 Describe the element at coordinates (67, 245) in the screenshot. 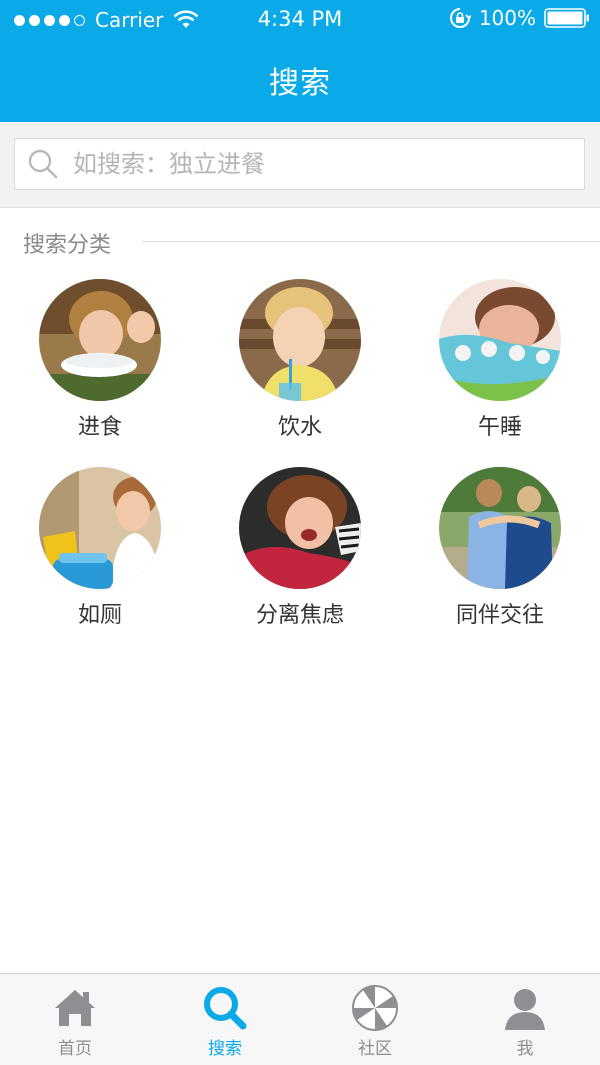

I see `section-title: 搜索分类` at that location.